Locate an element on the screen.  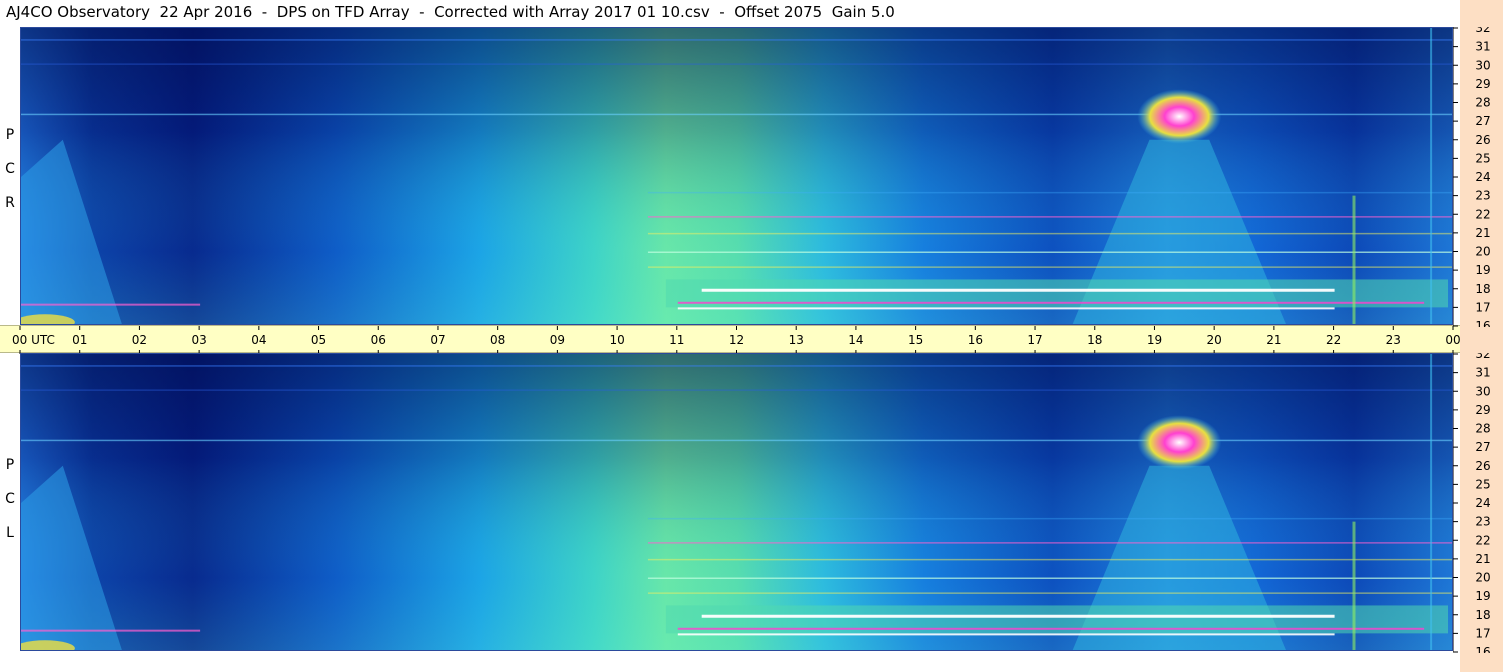
rcp-frequency-axis: 16 17 18 19 20 21 22 23 24 25 26 27 28 29 30 31 32 is located at coordinates (1472, 177).